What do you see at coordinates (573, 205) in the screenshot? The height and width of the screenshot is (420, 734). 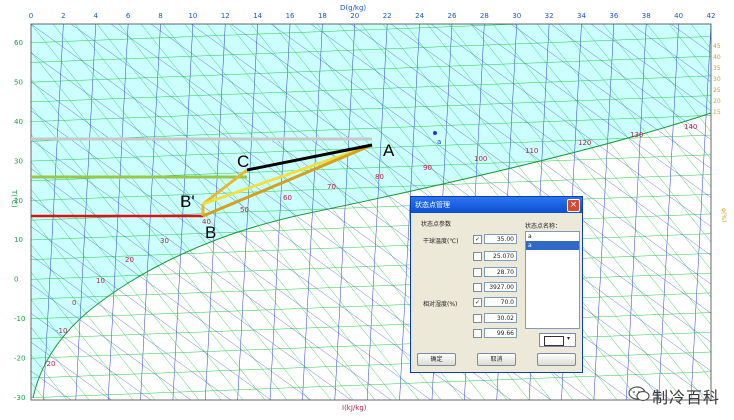 I see `close-icon: ×` at bounding box center [573, 205].